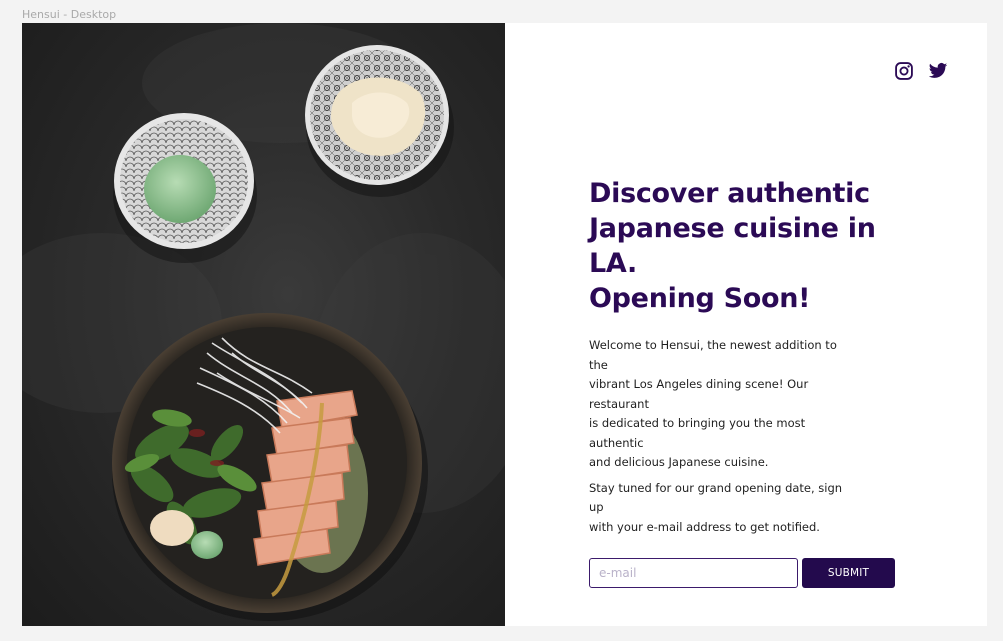  I want to click on headline-line: Discover authentic, so click(729, 193).